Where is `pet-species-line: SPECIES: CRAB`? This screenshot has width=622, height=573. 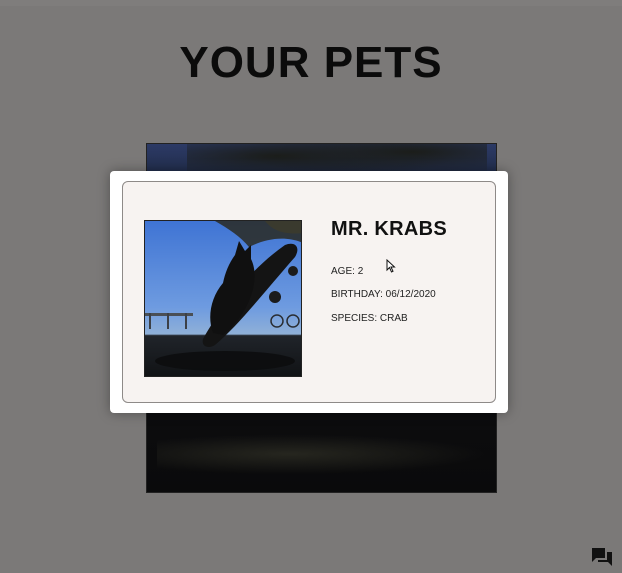
pet-species-line: SPECIES: CRAB is located at coordinates (369, 318).